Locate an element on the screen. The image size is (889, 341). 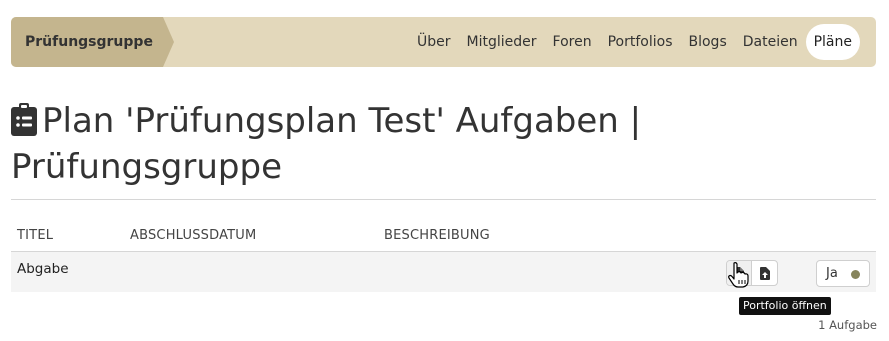
status-label: Ja is located at coordinates (832, 273).